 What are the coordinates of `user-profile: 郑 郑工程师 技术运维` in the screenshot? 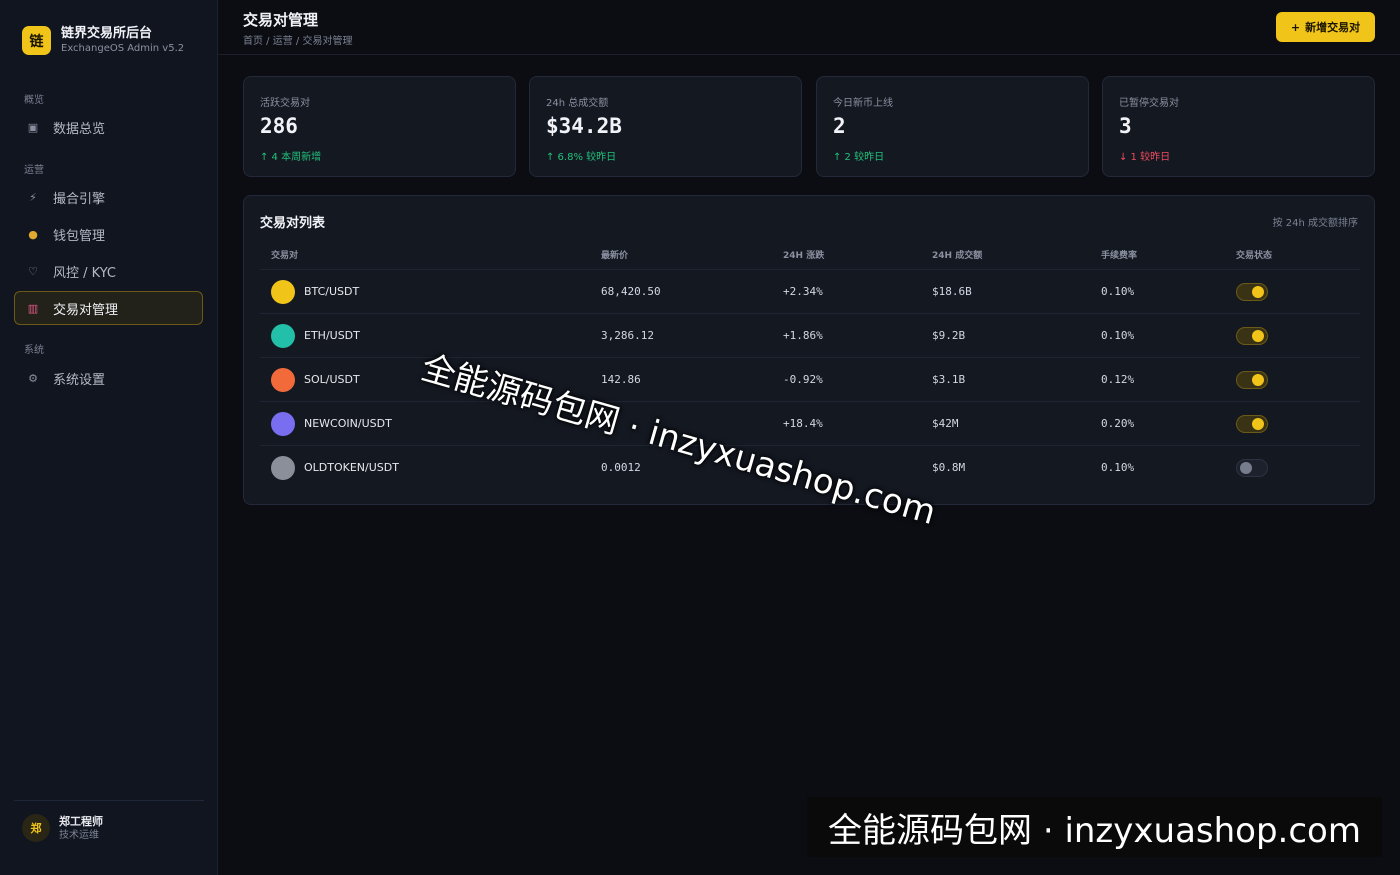 It's located at (62, 828).